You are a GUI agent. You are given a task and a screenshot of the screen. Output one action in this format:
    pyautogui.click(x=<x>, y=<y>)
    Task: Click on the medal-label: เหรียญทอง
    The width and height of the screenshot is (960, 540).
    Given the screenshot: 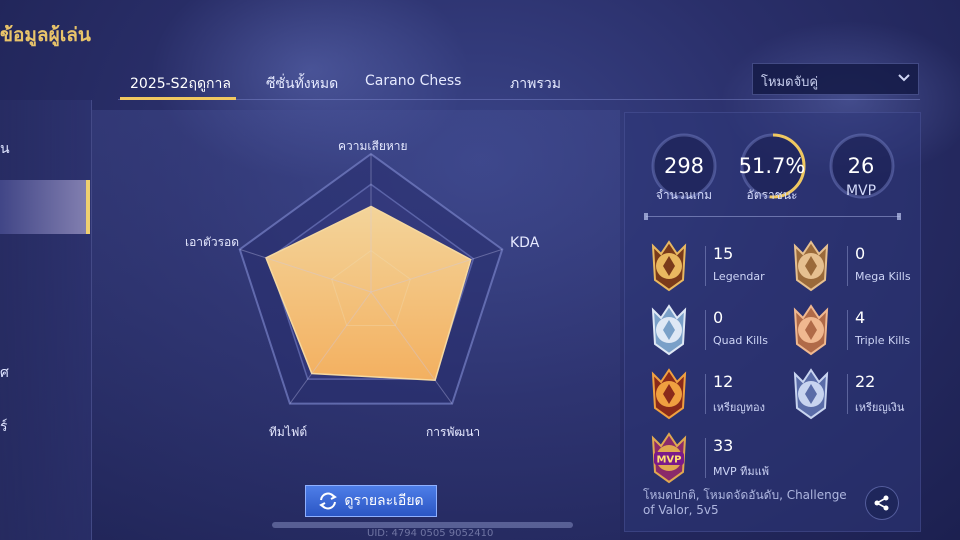 What is the action you would take?
    pyautogui.click(x=739, y=407)
    